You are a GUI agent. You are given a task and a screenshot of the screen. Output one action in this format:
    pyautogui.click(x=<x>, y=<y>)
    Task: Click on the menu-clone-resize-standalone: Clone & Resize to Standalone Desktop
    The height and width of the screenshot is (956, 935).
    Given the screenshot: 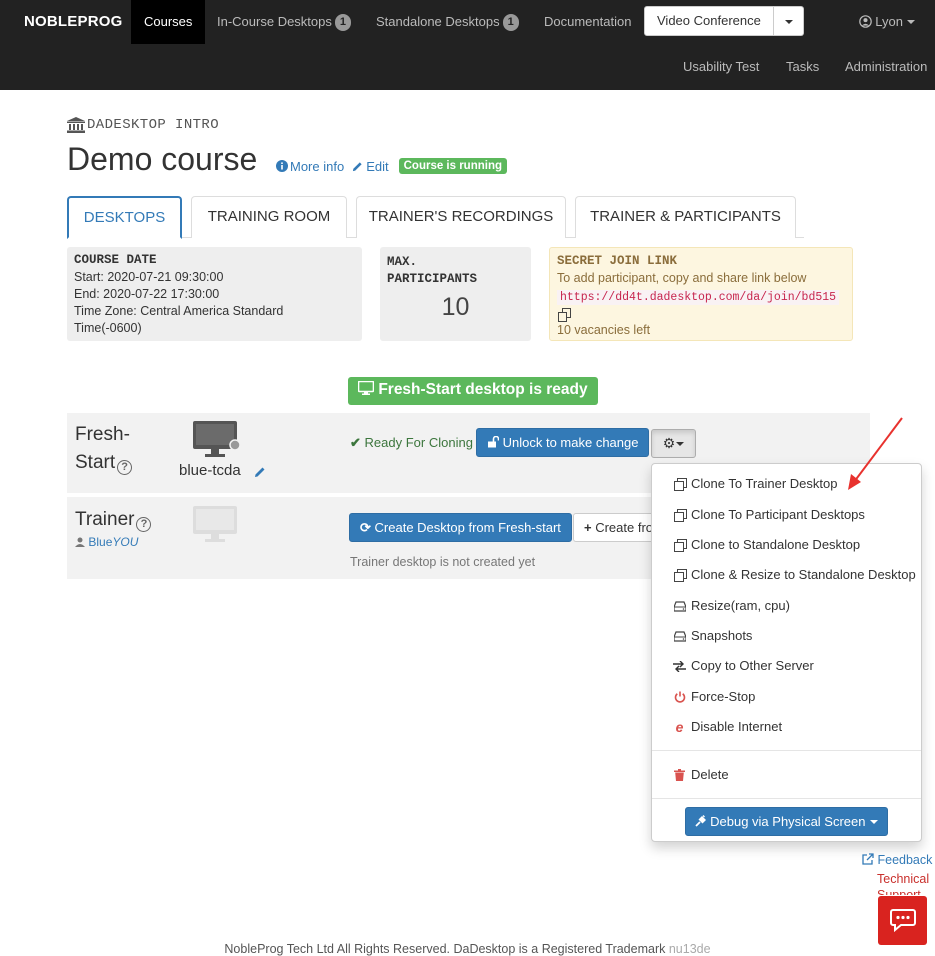 What is the action you would take?
    pyautogui.click(x=786, y=575)
    